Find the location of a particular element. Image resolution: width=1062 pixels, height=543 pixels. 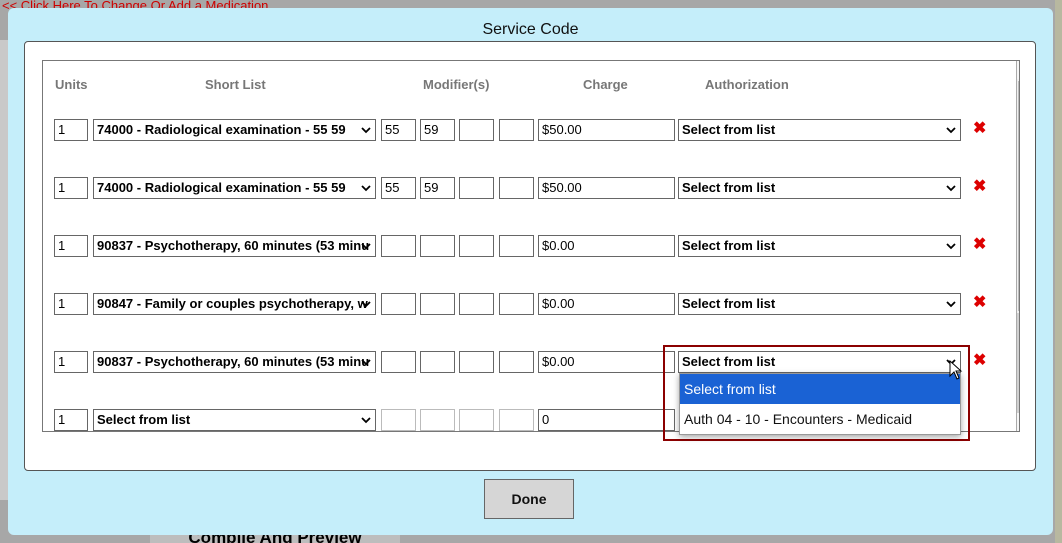

header-charge: Charge is located at coordinates (605, 84).